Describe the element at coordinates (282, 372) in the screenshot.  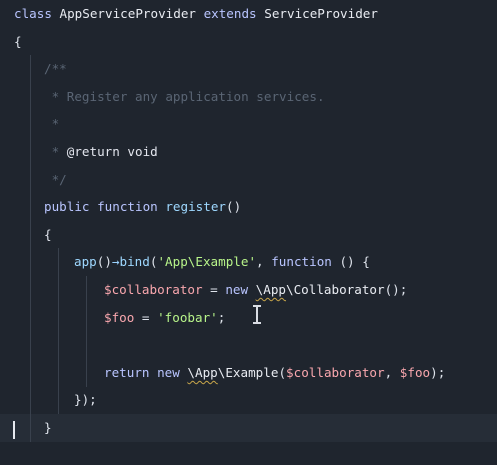
I see `code-token: (` at that location.